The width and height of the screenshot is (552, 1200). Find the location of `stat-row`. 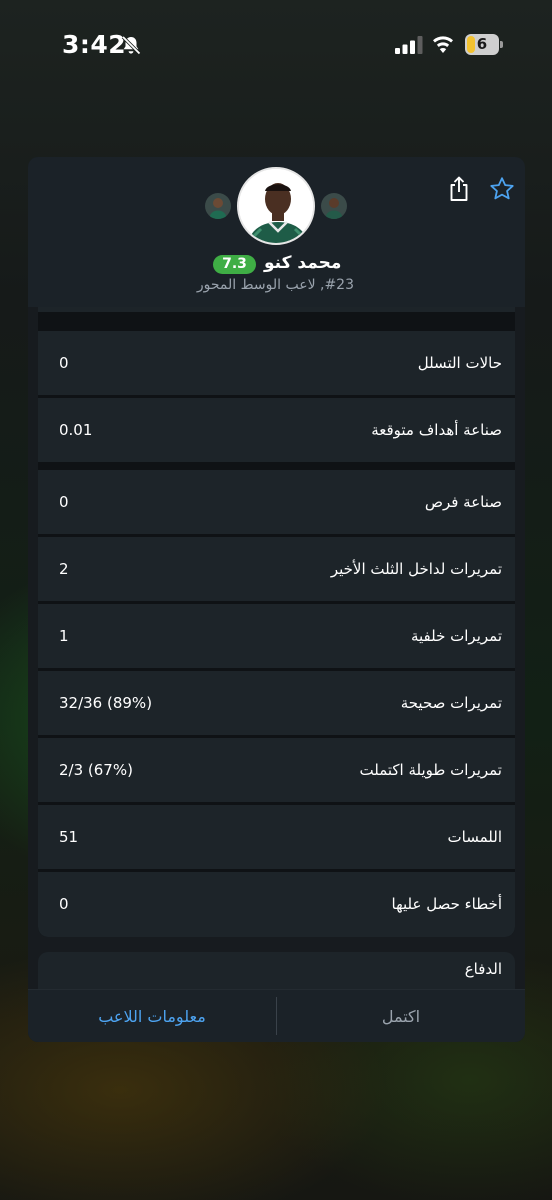

stat-row is located at coordinates (276, 309).